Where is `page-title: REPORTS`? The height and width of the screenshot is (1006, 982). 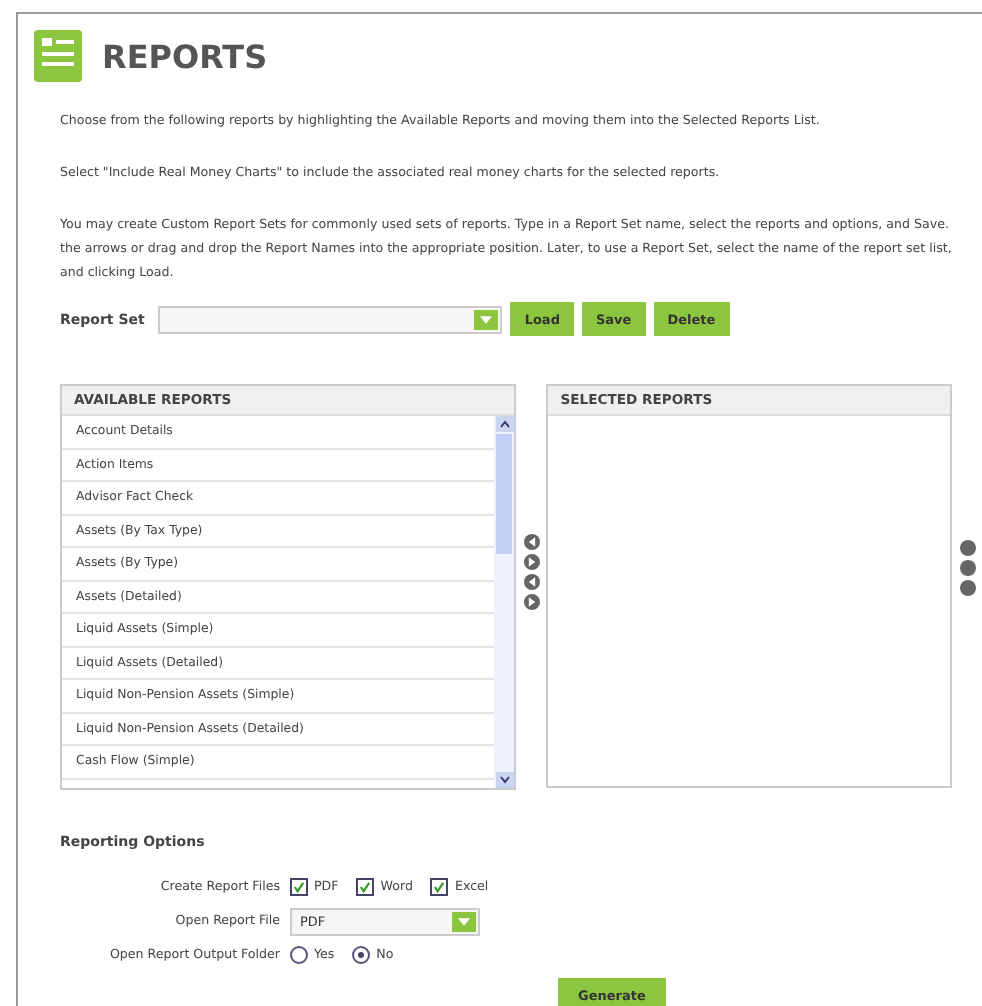
page-title: REPORTS is located at coordinates (185, 56).